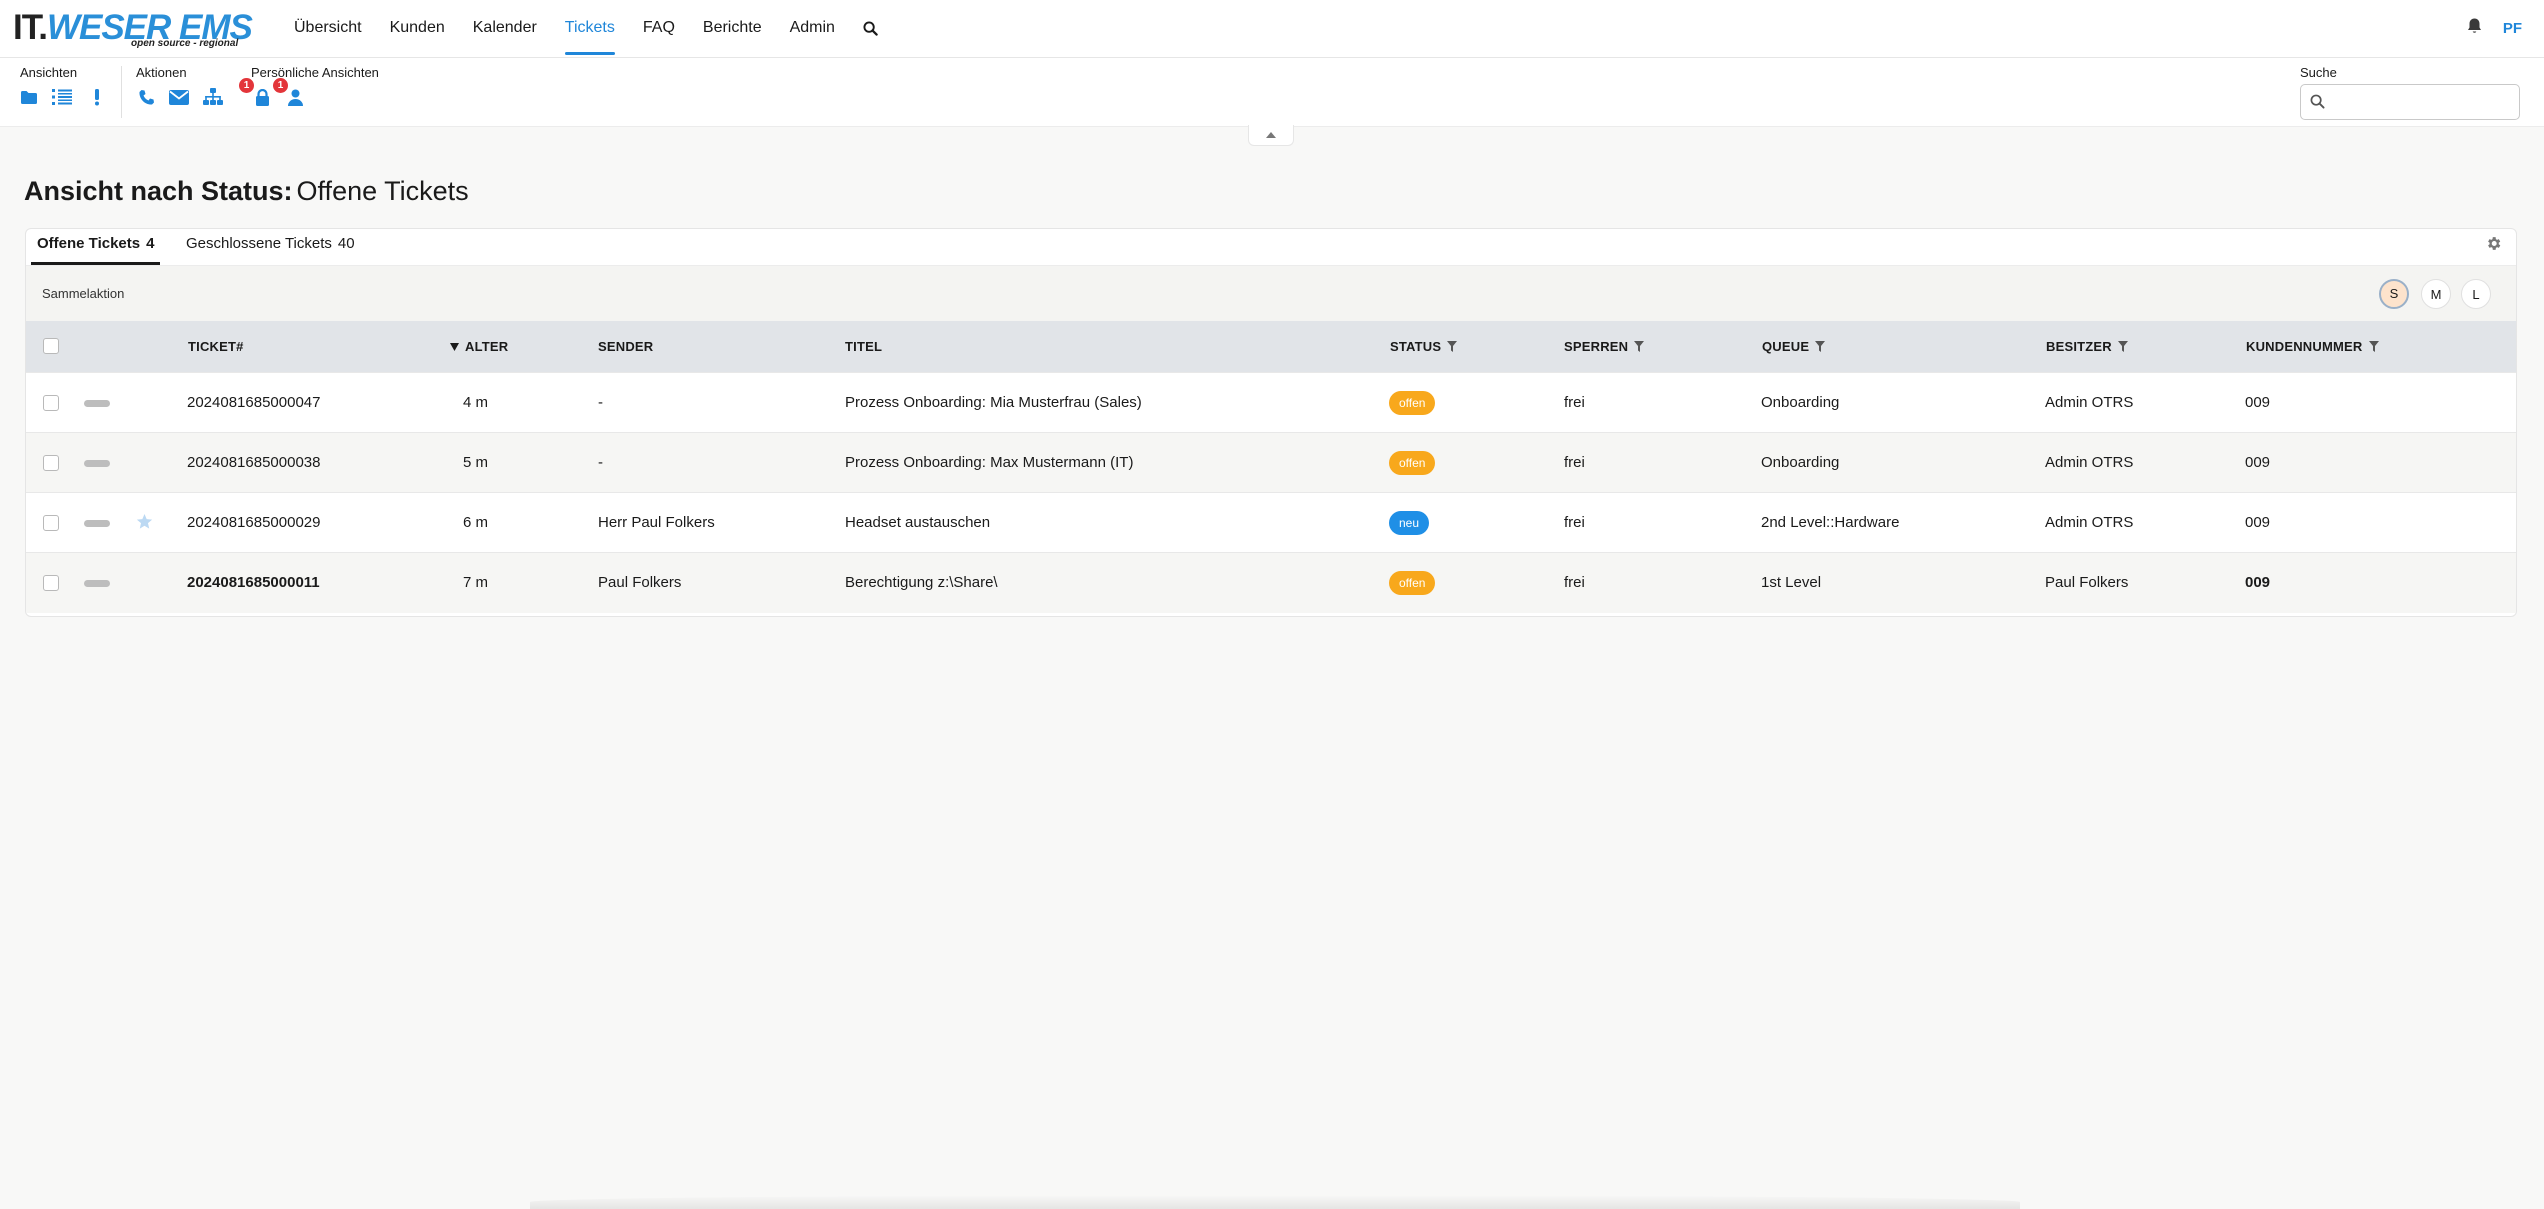  What do you see at coordinates (863, 346) in the screenshot?
I see `column-title: TITEL` at bounding box center [863, 346].